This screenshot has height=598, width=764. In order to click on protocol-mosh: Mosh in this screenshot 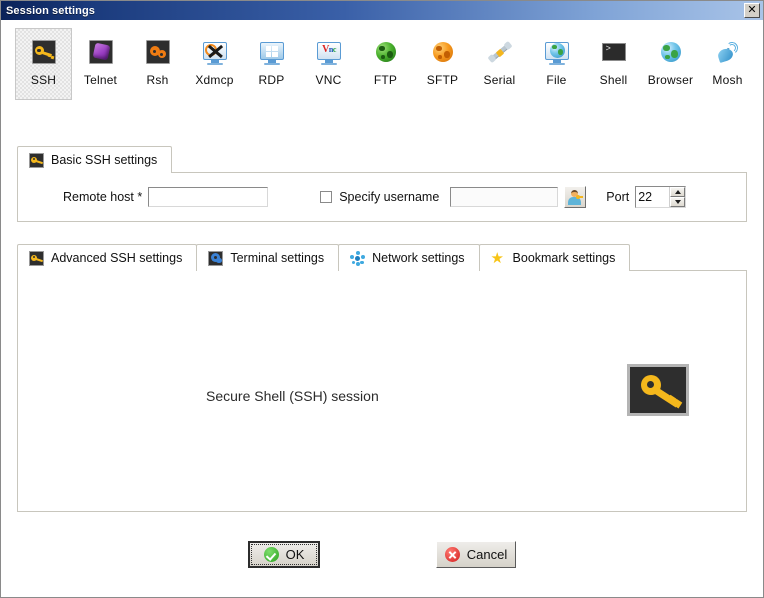, I will do `click(727, 64)`.